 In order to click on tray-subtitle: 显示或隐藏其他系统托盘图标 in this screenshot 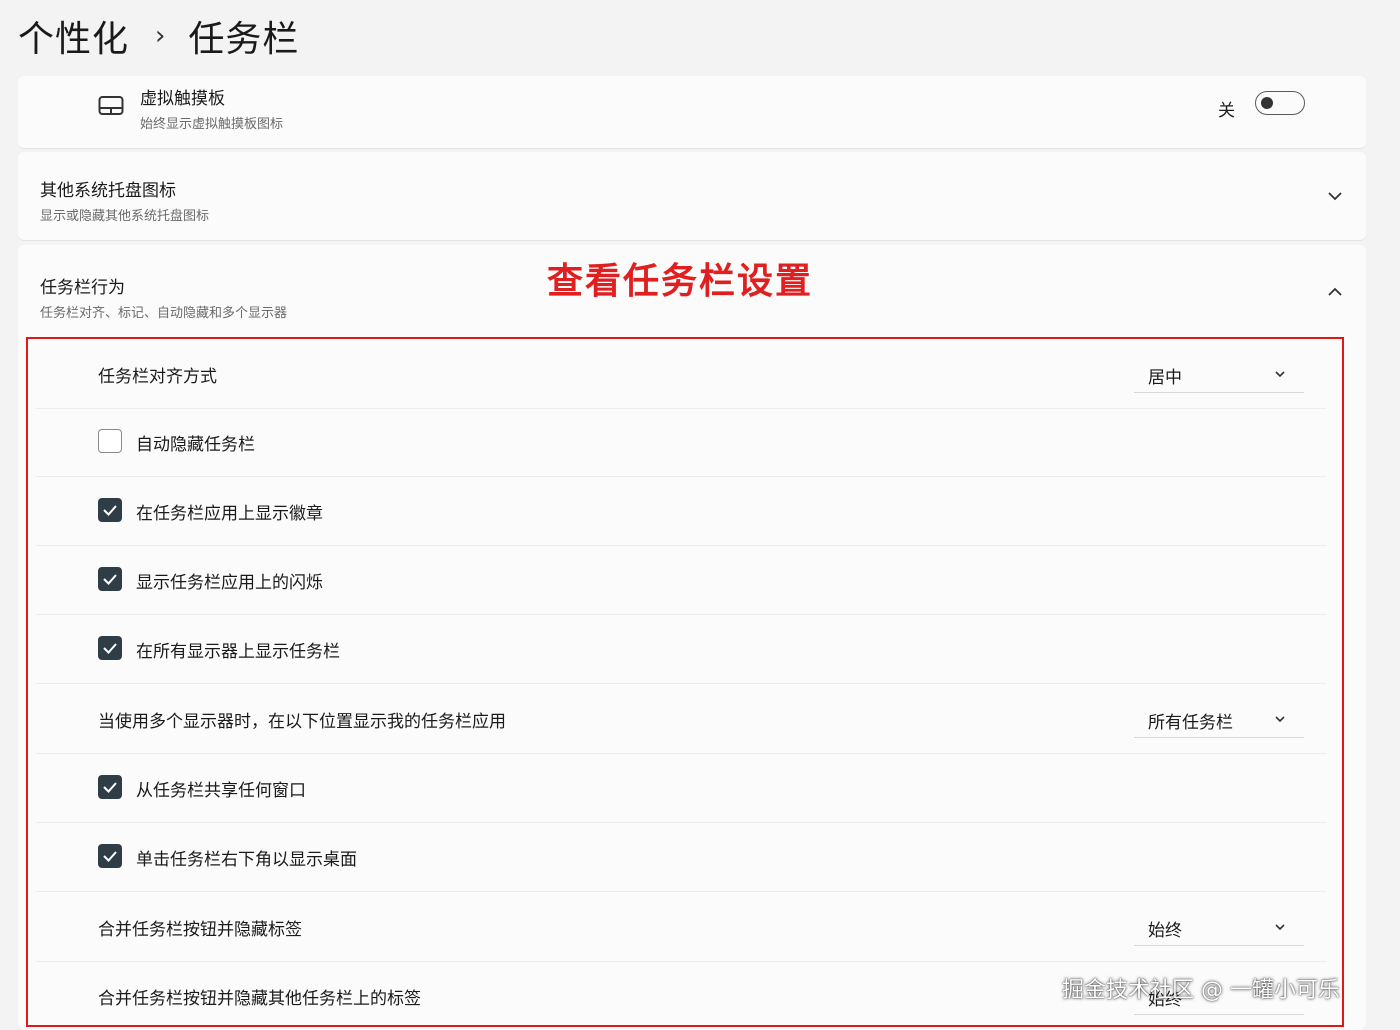, I will do `click(125, 216)`.